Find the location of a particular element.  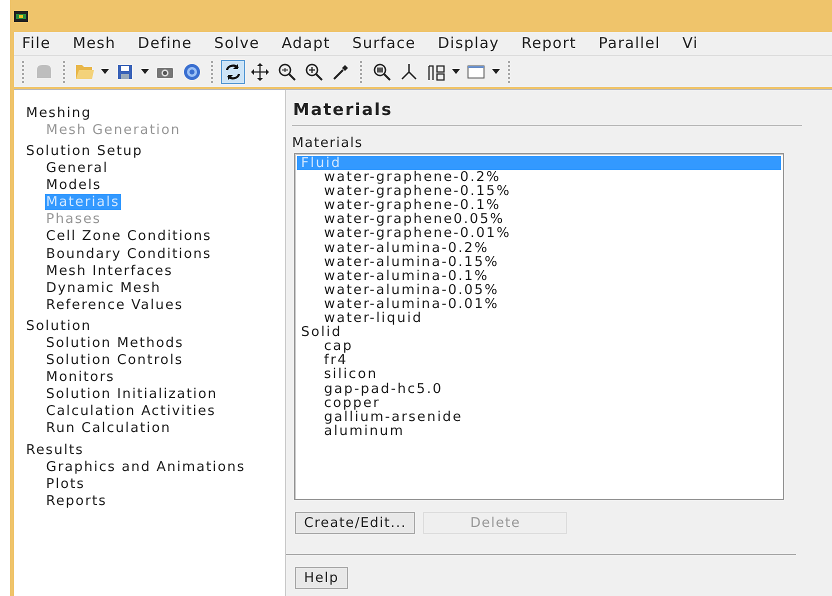

action-button: Delete is located at coordinates (495, 523).